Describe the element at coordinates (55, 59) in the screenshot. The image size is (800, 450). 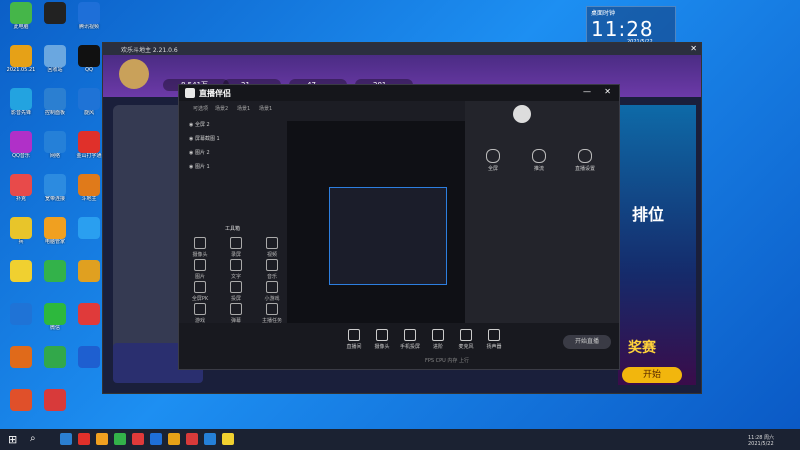
I see `desktop-icon: 回收站` at that location.